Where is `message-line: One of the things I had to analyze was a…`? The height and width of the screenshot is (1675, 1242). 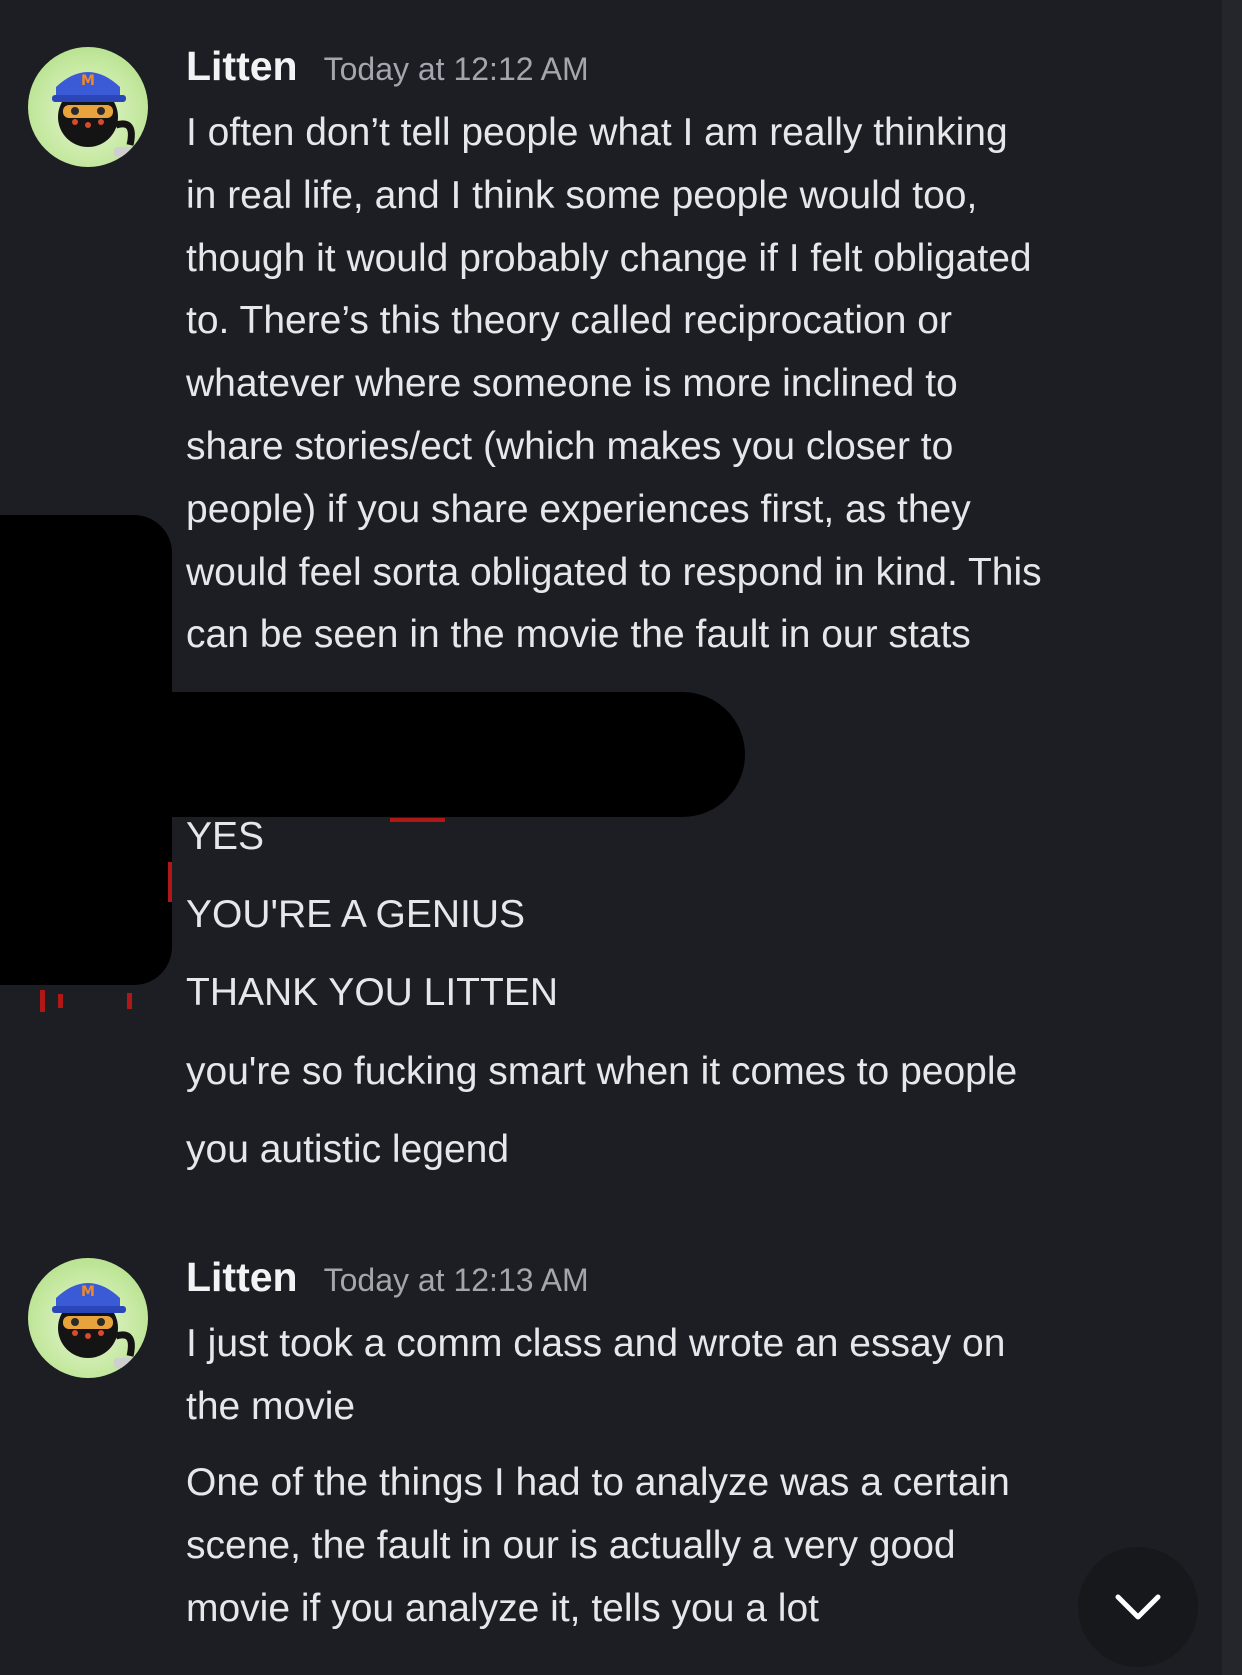
message-line: One of the things I had to analyze was a… is located at coordinates (598, 1482).